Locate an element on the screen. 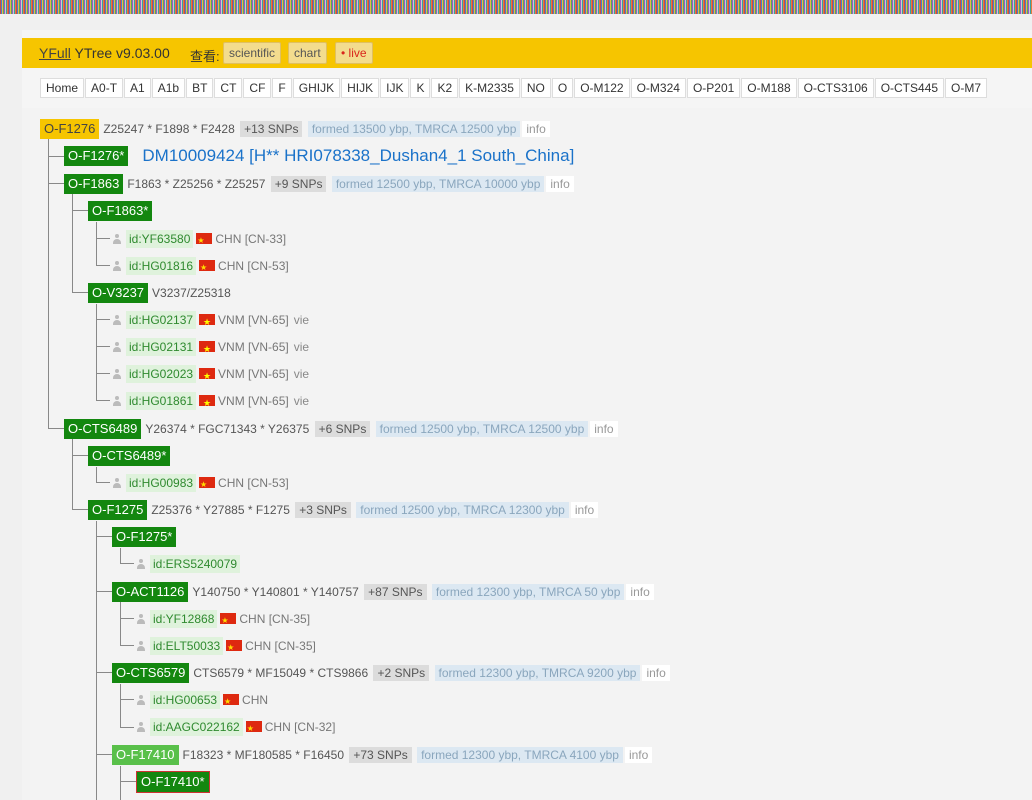  sample-id-link: id:HG00653 is located at coordinates (185, 699).